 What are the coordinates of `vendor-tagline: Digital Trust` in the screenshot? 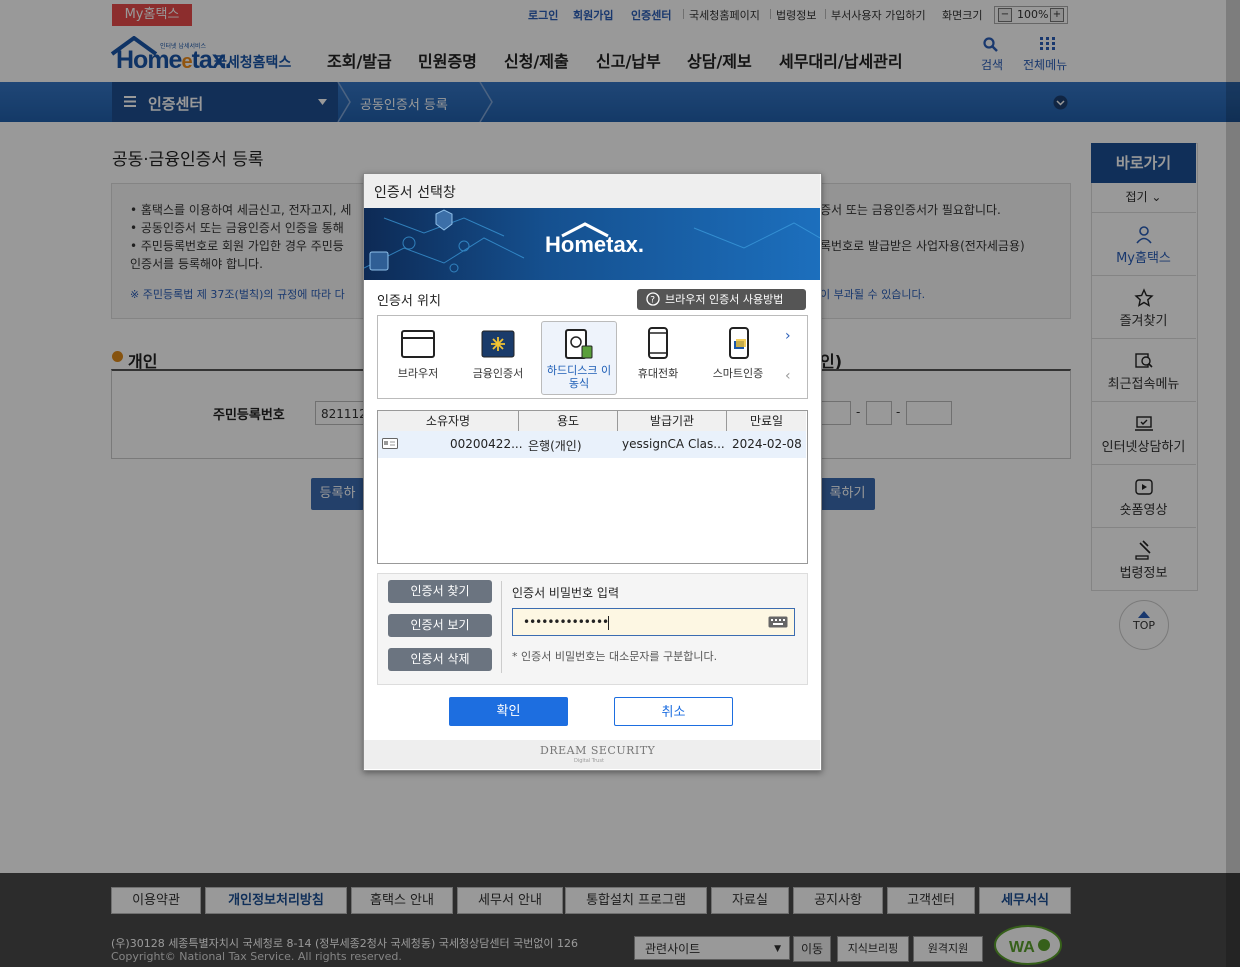 It's located at (589, 761).